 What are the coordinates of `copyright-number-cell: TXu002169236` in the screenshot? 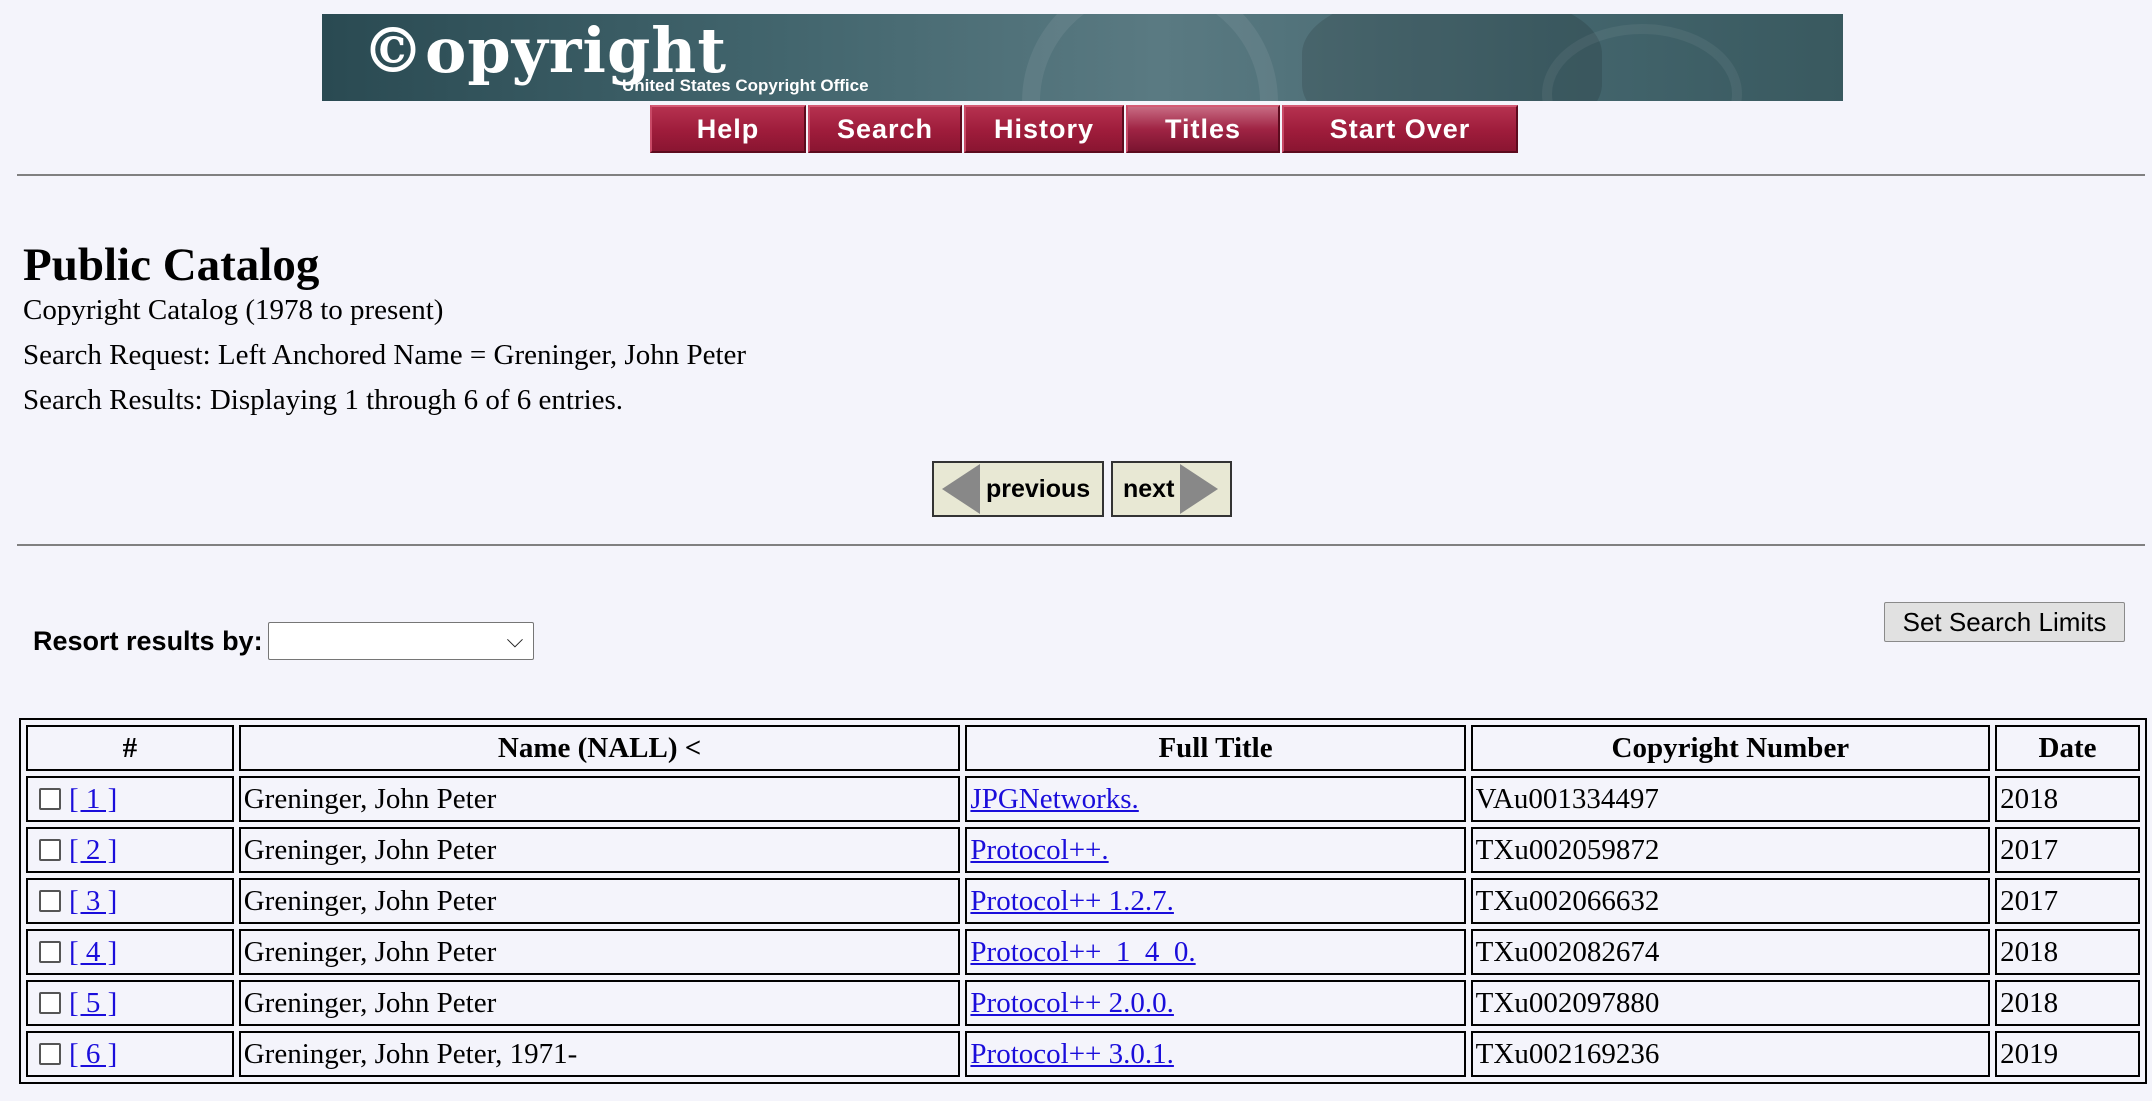 It's located at (1730, 1054).